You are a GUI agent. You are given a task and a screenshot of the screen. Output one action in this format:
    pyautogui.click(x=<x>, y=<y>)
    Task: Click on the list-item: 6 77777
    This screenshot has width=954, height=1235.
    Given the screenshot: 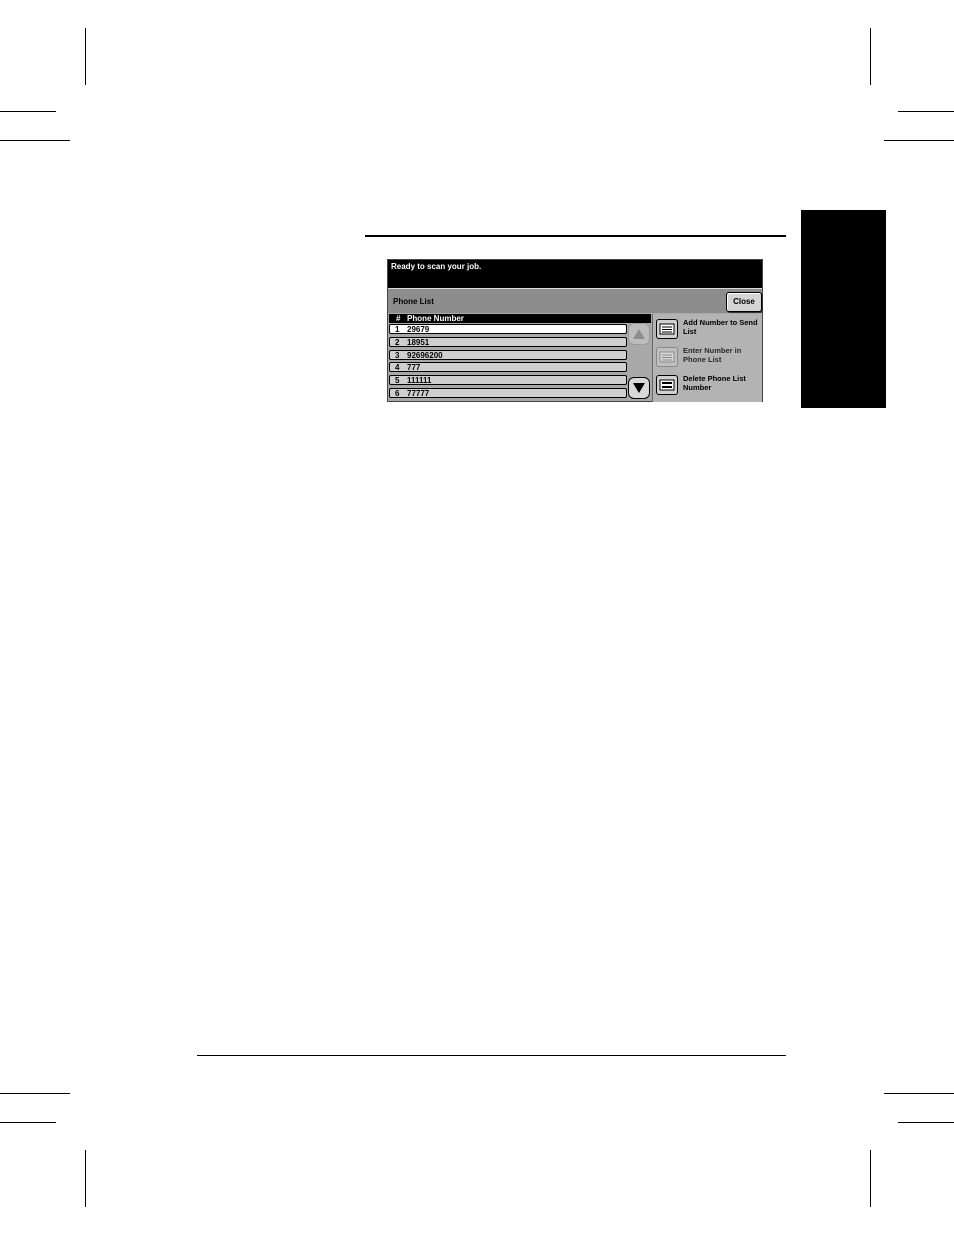 What is the action you would take?
    pyautogui.click(x=508, y=392)
    